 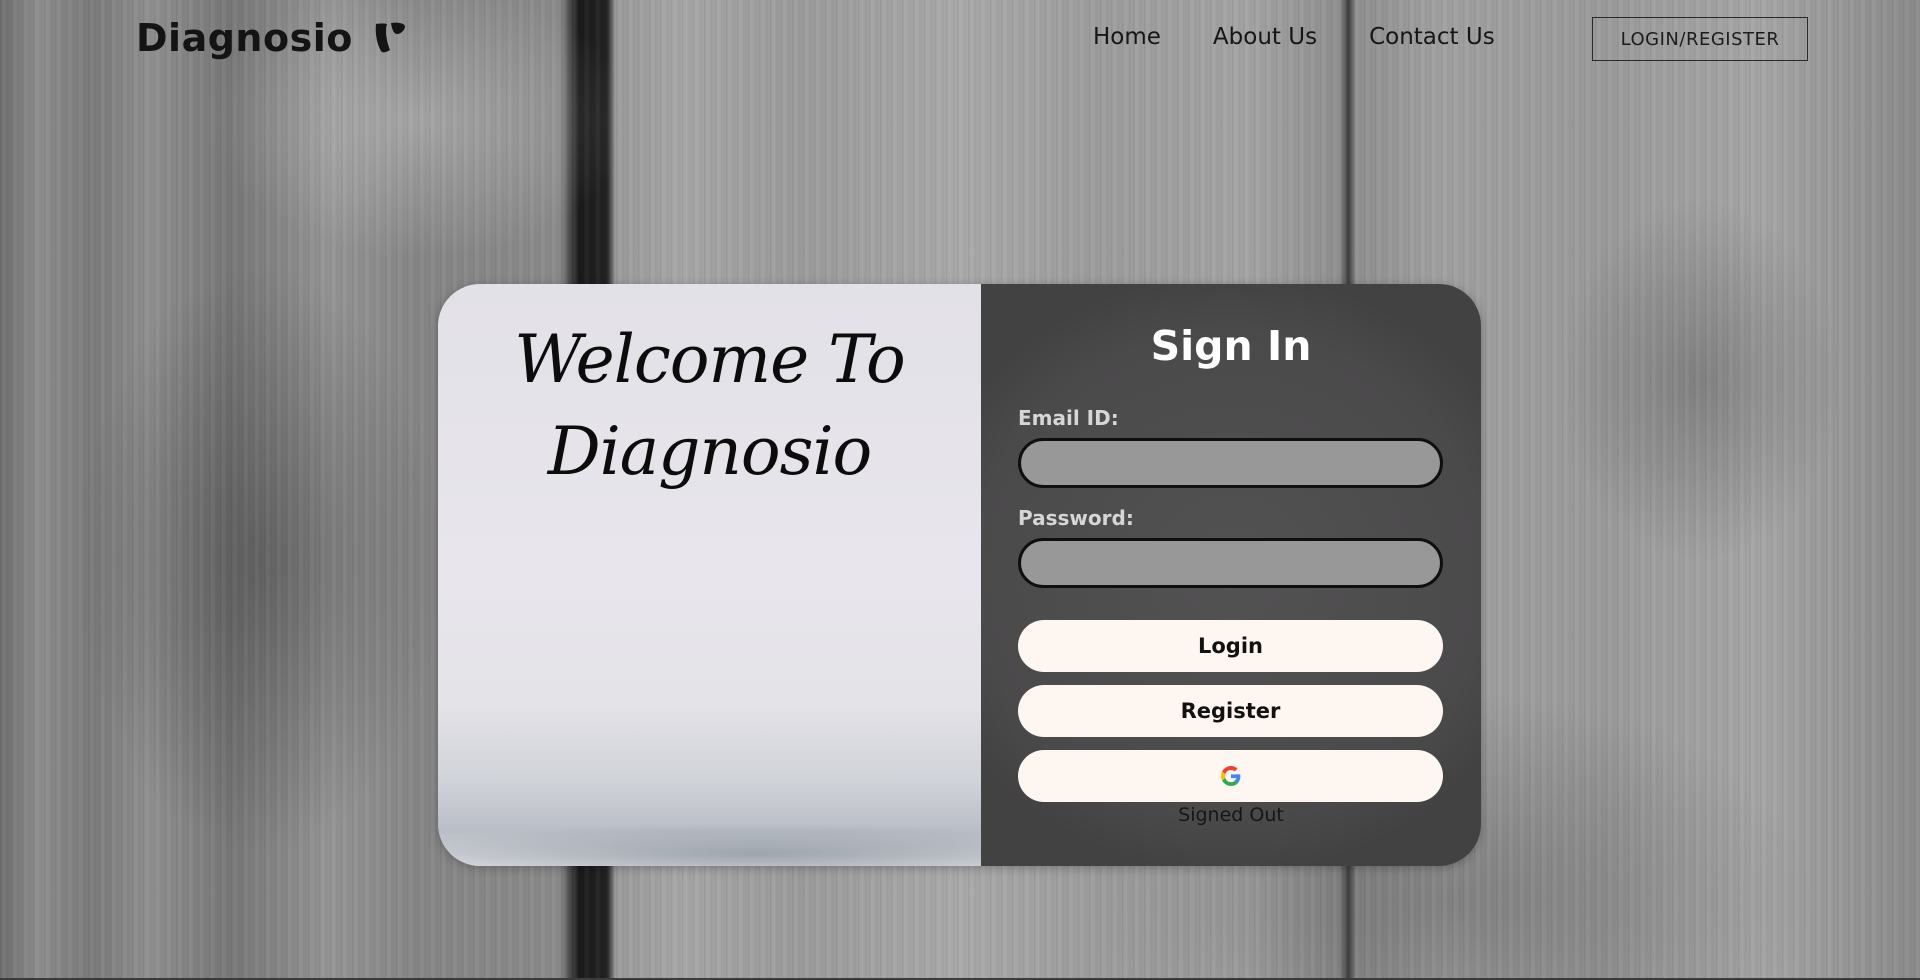 What do you see at coordinates (1231, 346) in the screenshot?
I see `signin-title: Sign In` at bounding box center [1231, 346].